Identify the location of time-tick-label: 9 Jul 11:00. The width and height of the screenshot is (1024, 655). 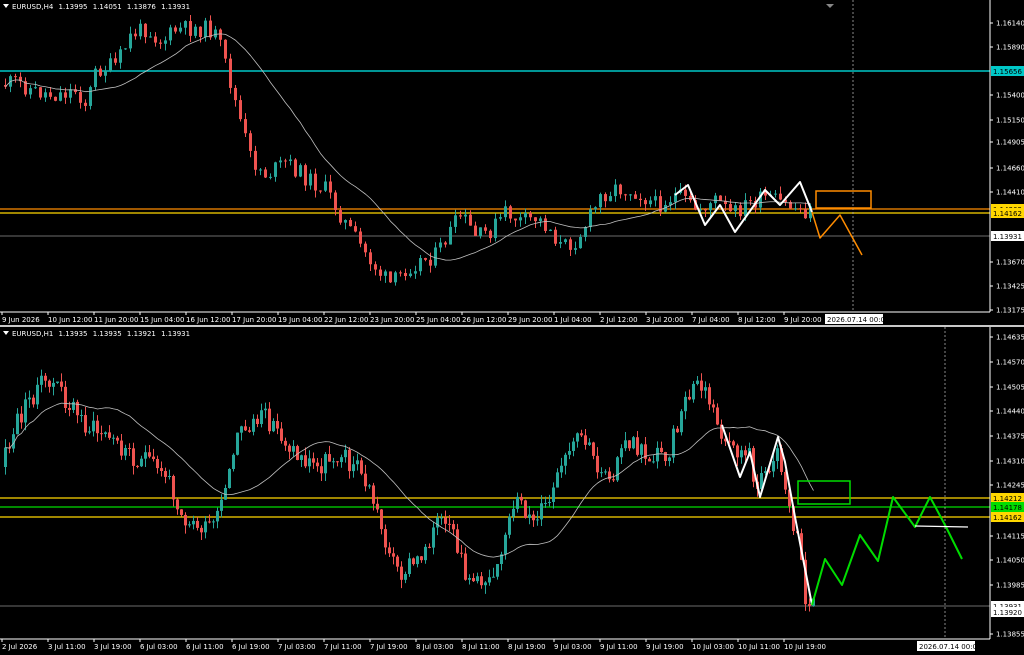
(619, 647).